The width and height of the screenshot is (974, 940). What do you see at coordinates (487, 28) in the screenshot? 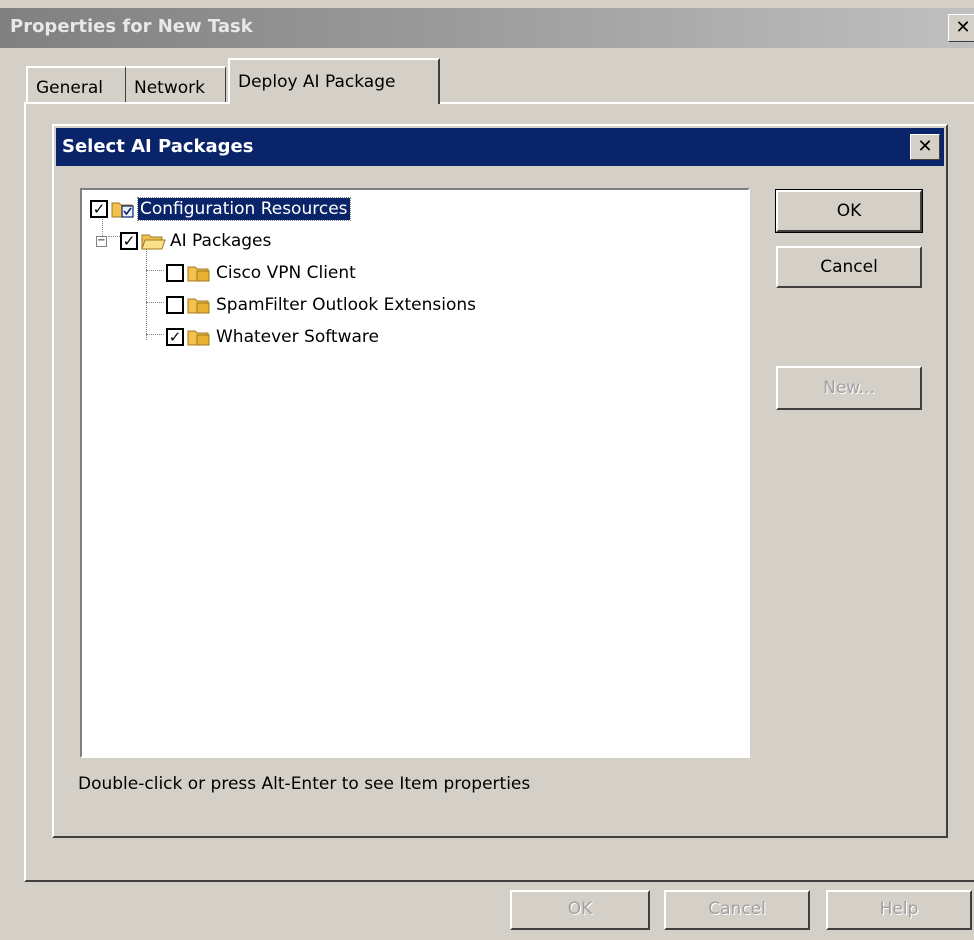
I see `window-titlebar: Properties for New Task ✕` at bounding box center [487, 28].